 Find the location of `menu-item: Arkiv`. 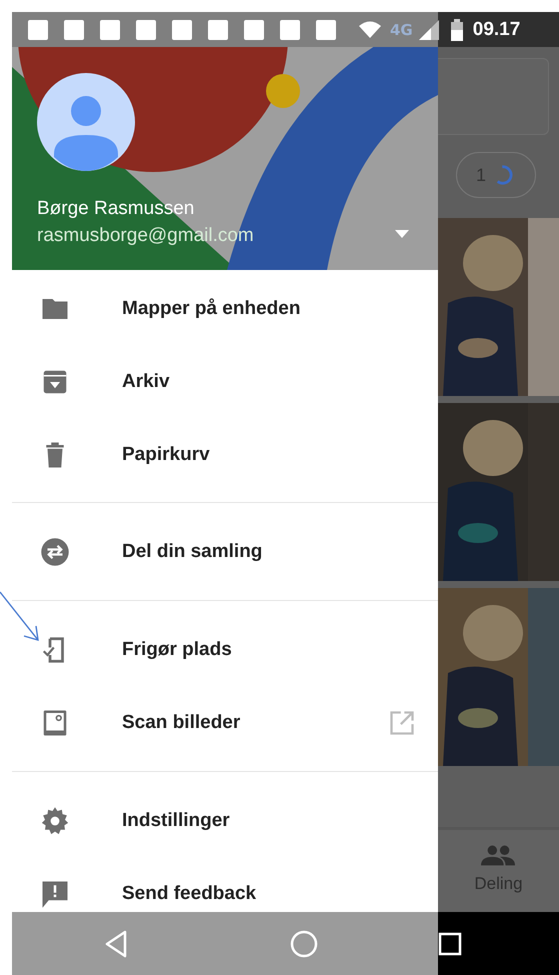

menu-item: Arkiv is located at coordinates (225, 381).